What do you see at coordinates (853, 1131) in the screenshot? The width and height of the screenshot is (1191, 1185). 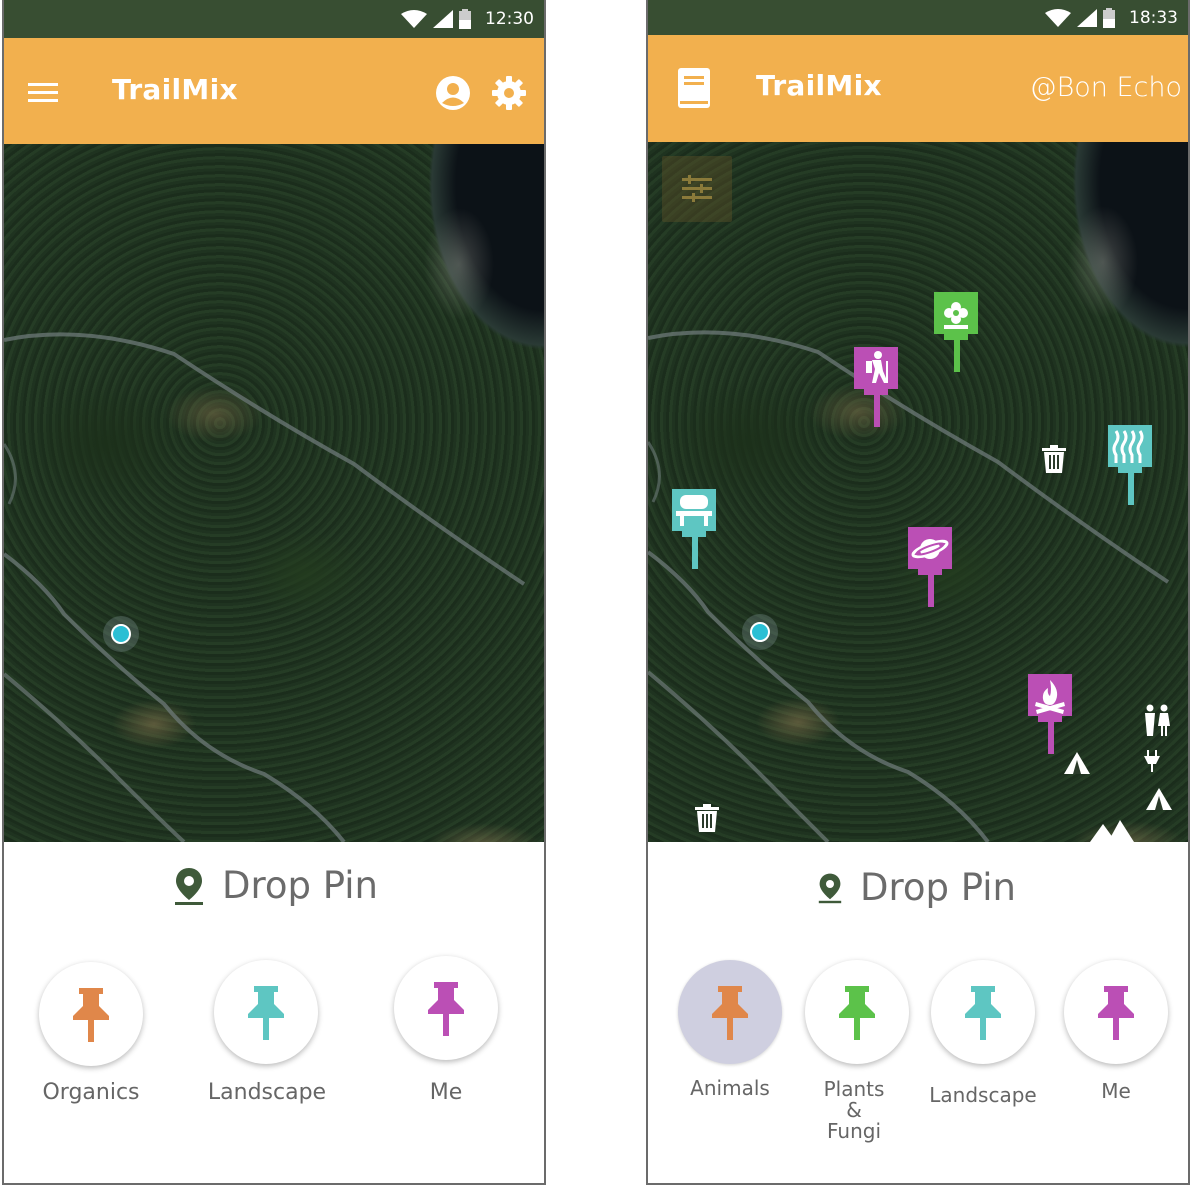 I see `category-label-line: Fungi` at bounding box center [853, 1131].